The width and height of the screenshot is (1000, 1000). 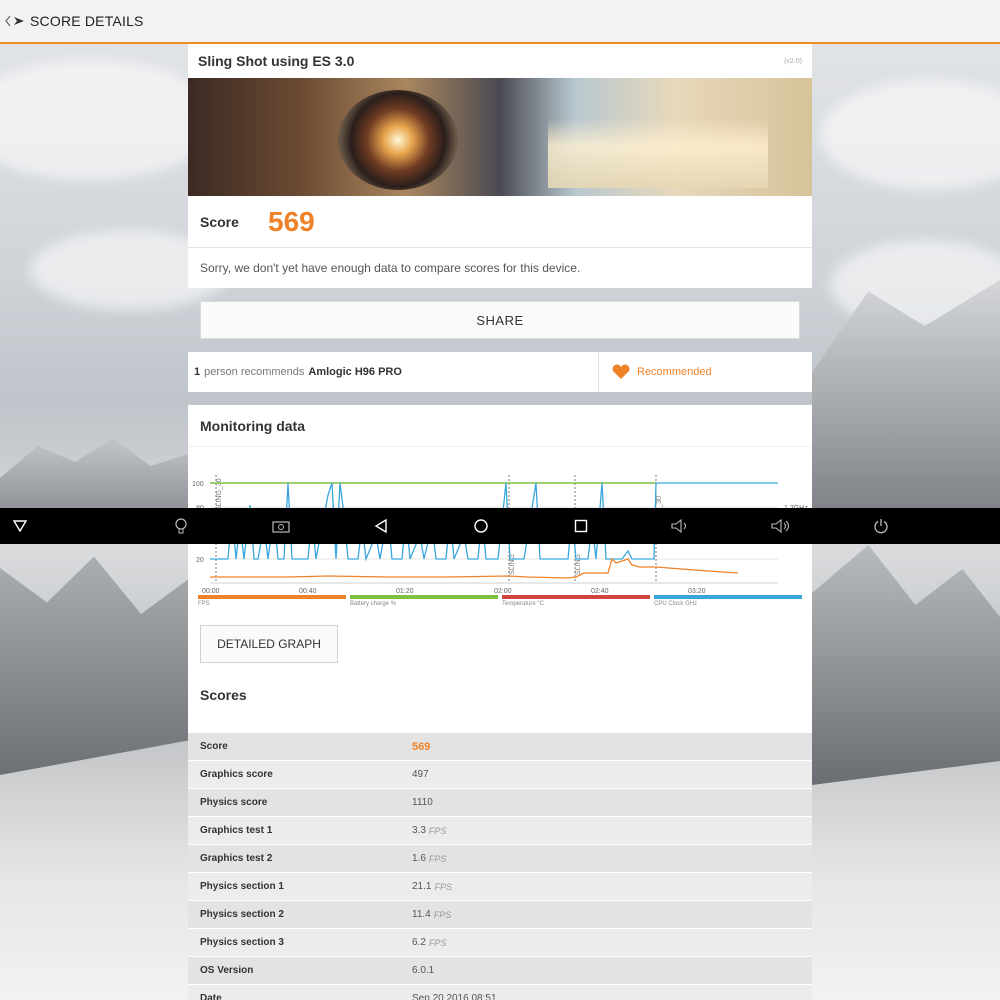 What do you see at coordinates (503, 591) in the screenshot?
I see `x-tick-3: 02:00` at bounding box center [503, 591].